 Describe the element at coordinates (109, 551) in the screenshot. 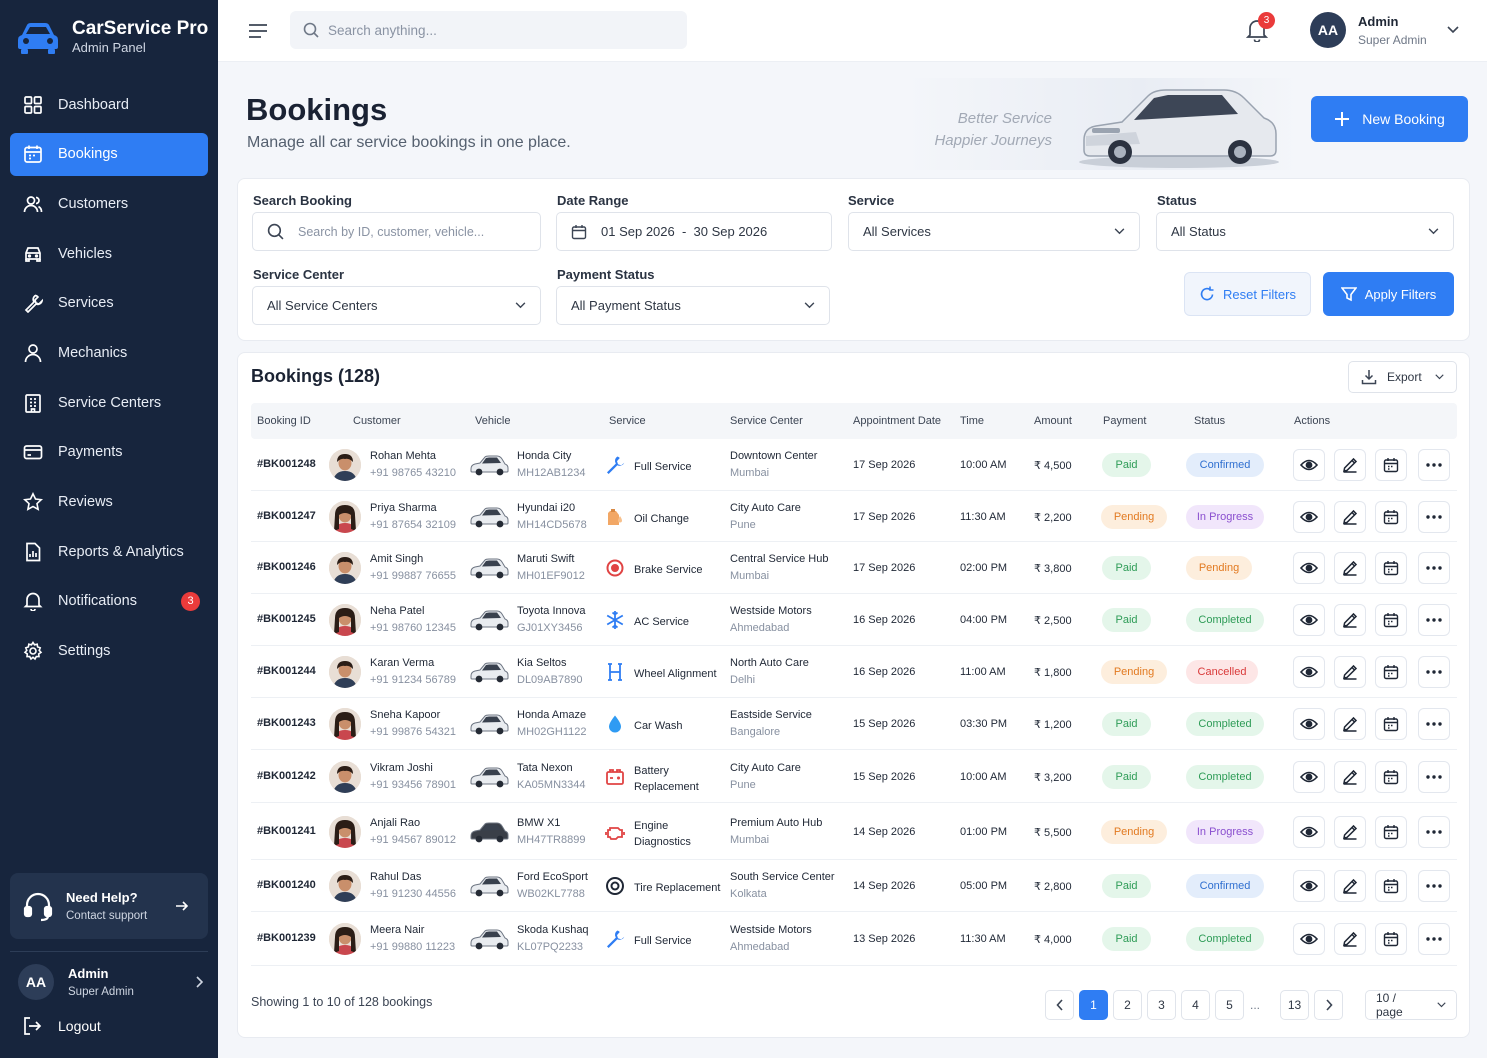

I see `sidebar-item-reports-and-analytics: Reports & Analytics` at that location.